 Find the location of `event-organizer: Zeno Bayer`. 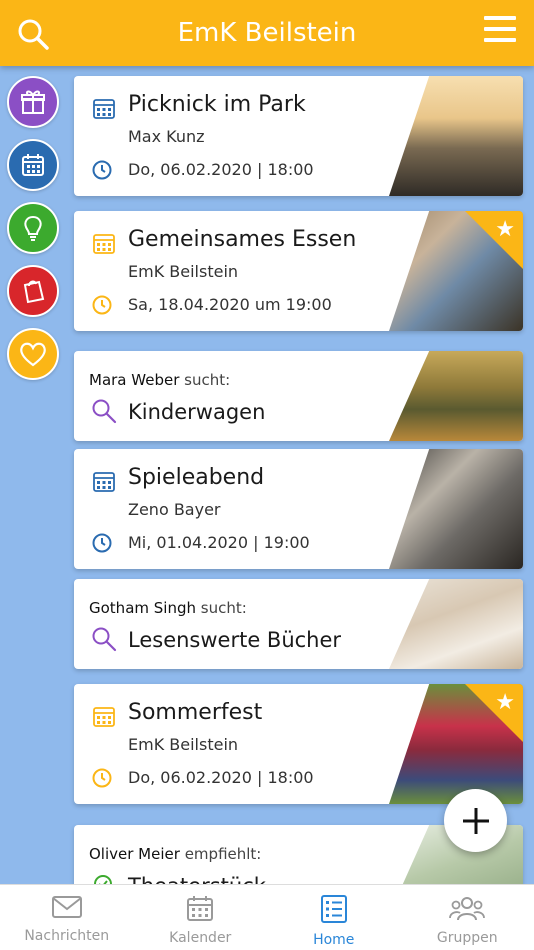

event-organizer: Zeno Bayer is located at coordinates (174, 509).